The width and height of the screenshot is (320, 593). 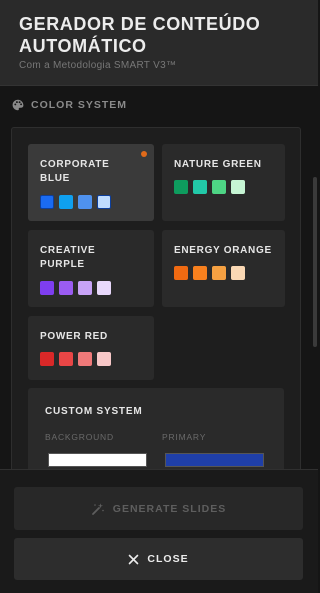 I want to click on scrollbar, so click(x=315, y=262).